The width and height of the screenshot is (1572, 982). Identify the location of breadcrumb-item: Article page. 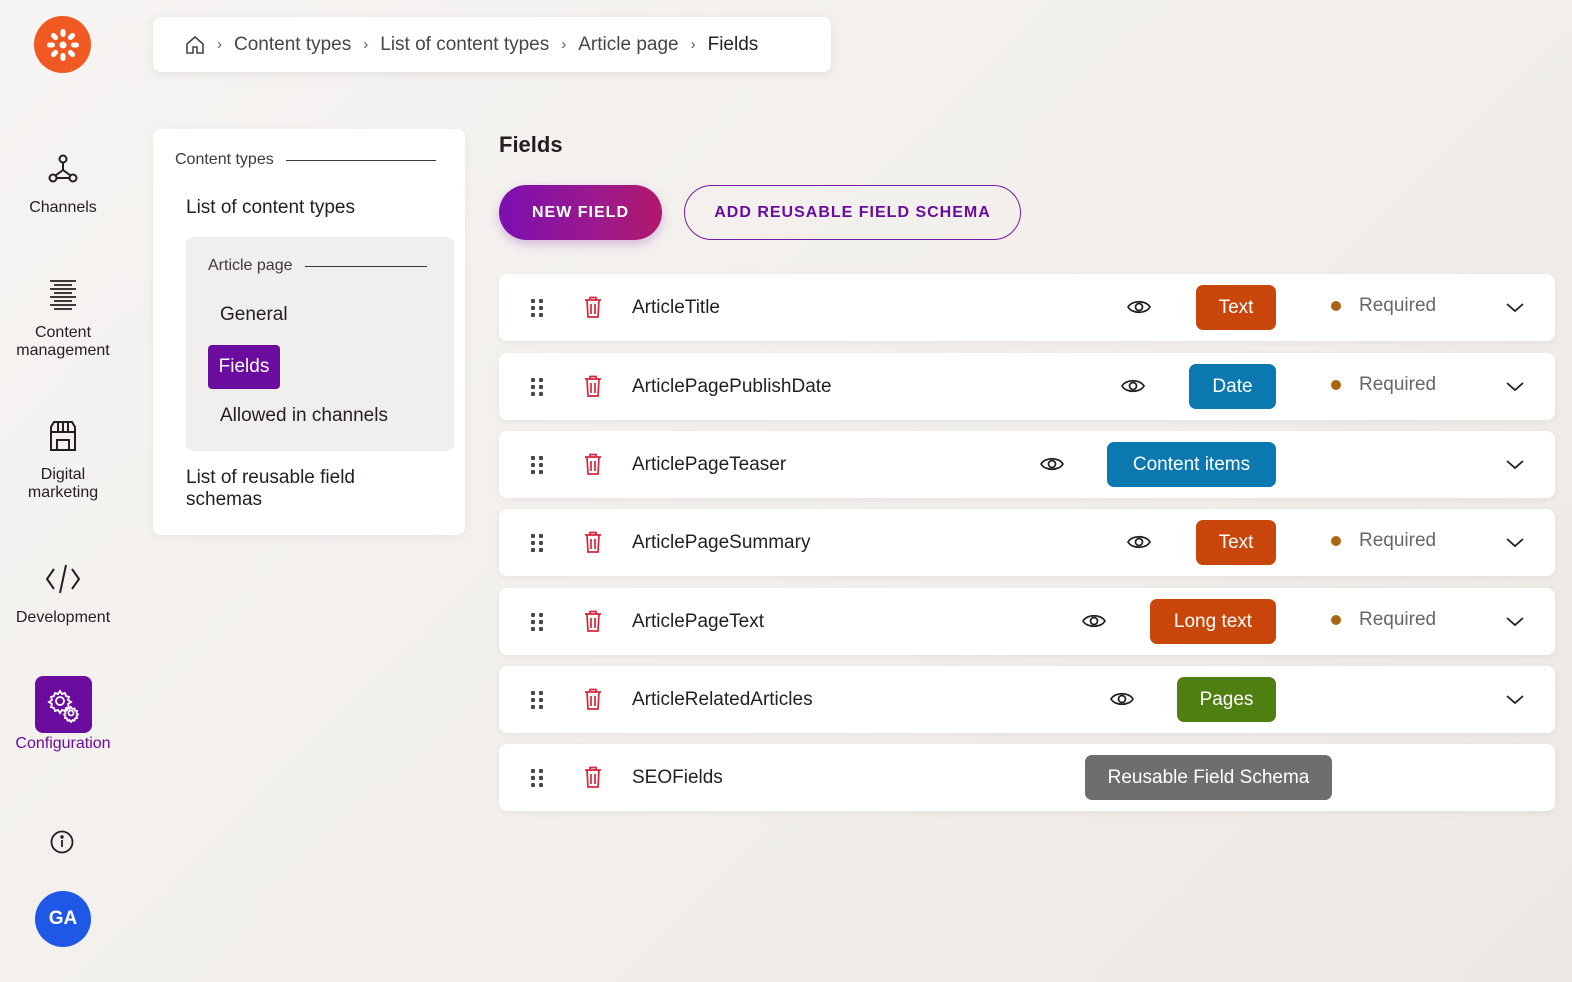
(628, 45).